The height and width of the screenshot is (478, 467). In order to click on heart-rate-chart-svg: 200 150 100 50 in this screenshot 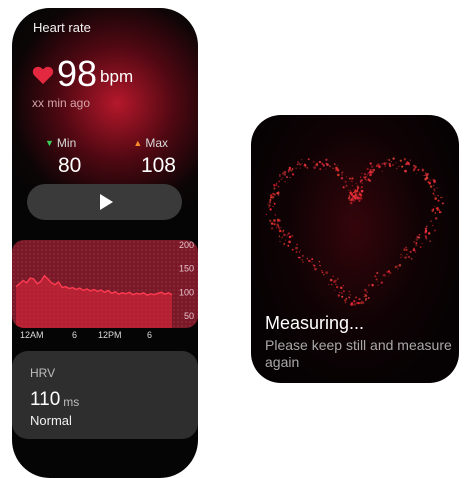, I will do `click(104, 284)`.